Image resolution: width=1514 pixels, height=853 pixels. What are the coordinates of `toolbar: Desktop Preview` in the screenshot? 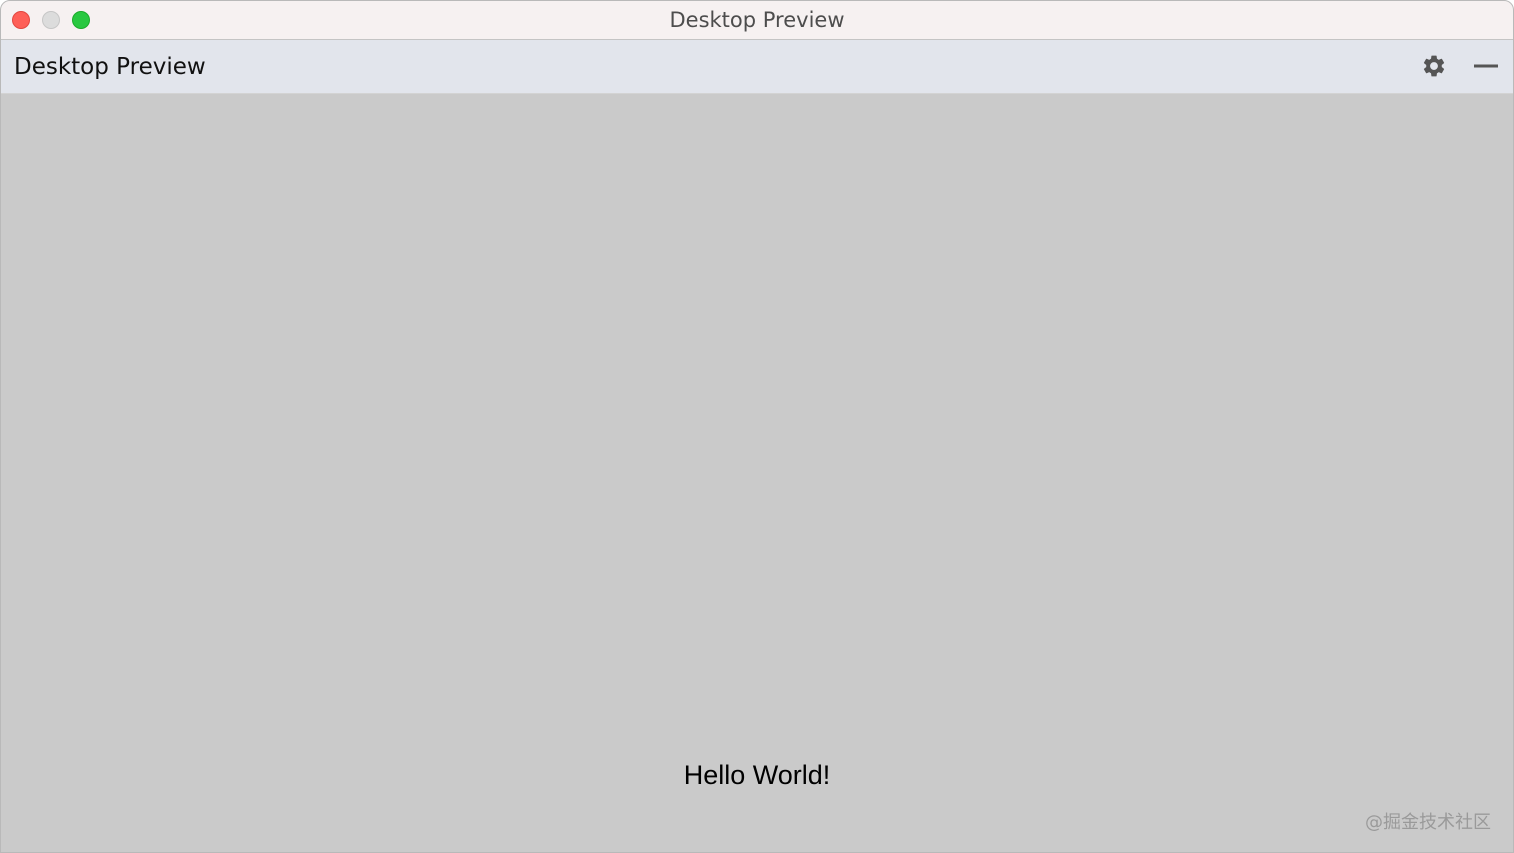 It's located at (757, 67).